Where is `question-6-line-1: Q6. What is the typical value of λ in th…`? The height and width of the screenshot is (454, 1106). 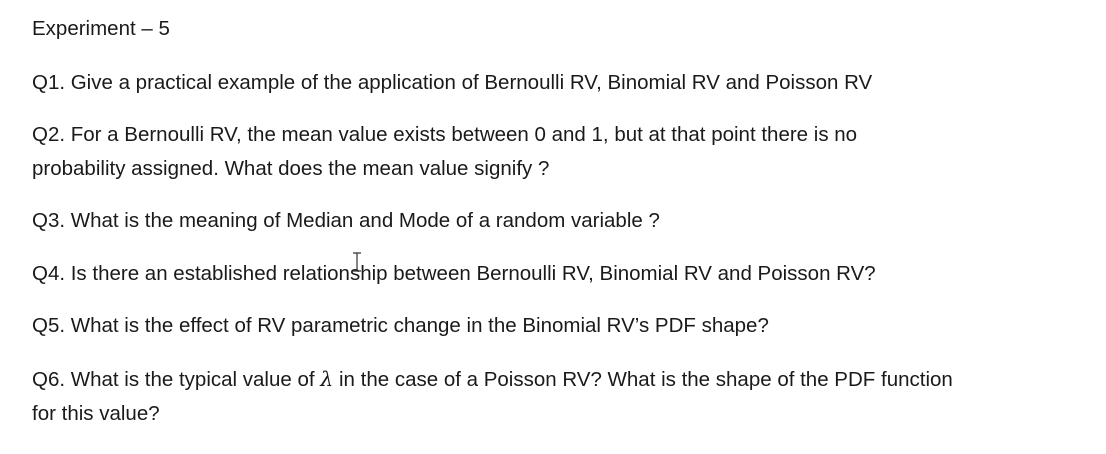 question-6-line-1: Q6. What is the typical value of λ in th… is located at coordinates (492, 379).